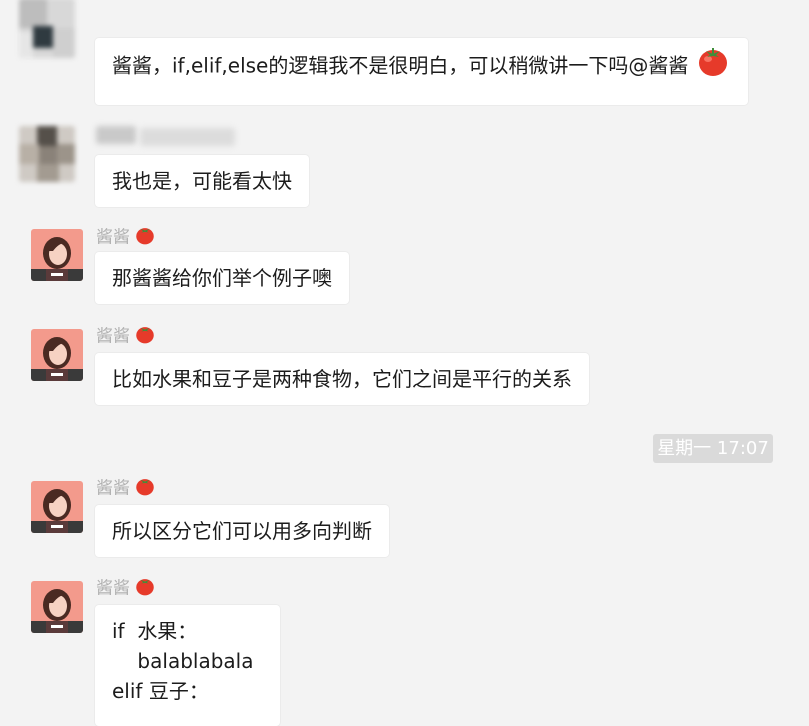 The width and height of the screenshot is (809, 726). I want to click on message-text: 酱酱，if,elif,else的逻辑我不是很明白，可以稍微讲一下吗@酱酱, so click(400, 65).